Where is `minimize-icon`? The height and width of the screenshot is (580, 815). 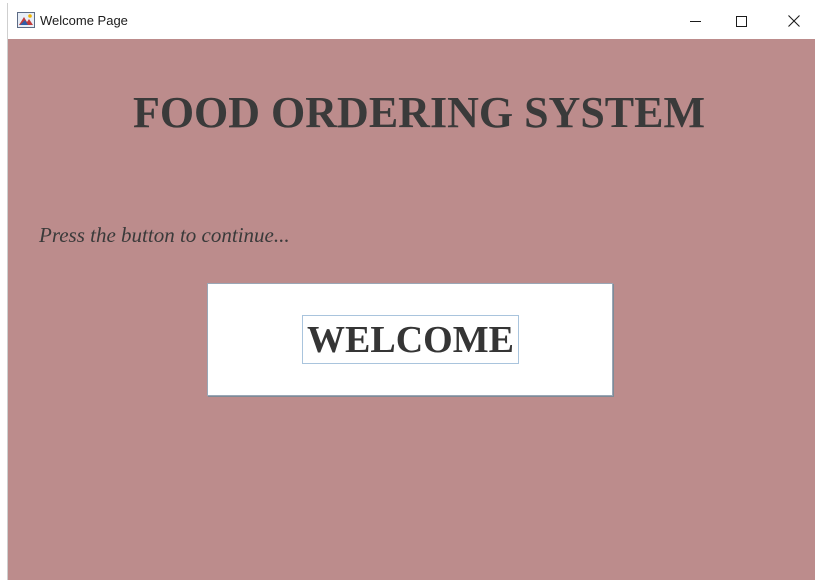 minimize-icon is located at coordinates (695, 21).